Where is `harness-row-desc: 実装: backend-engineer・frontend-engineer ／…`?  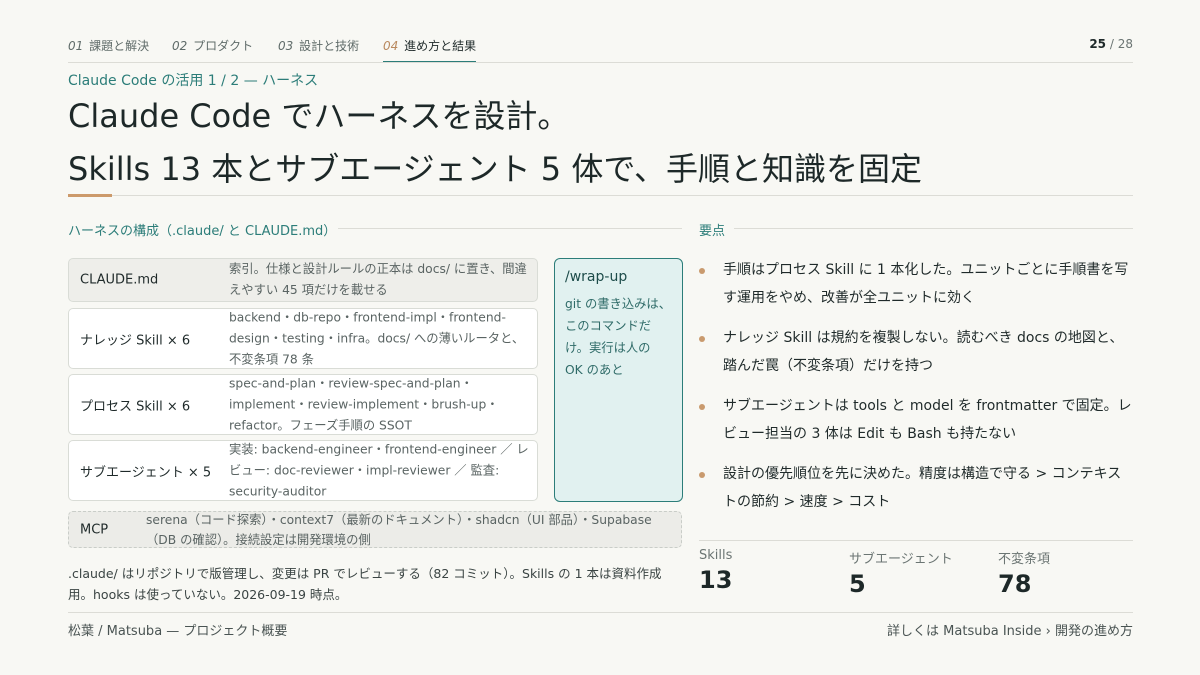 harness-row-desc: 実装: backend-engineer・frontend-engineer ／… is located at coordinates (379, 470).